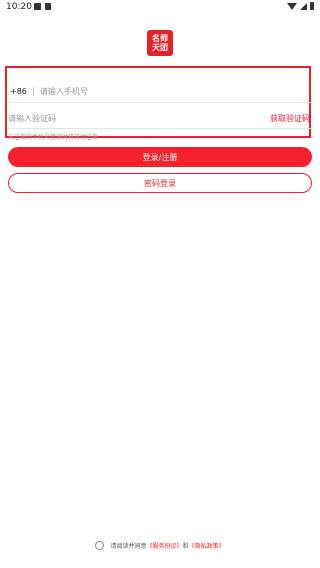  What do you see at coordinates (100, 545) in the screenshot?
I see `agree-checkbox` at bounding box center [100, 545].